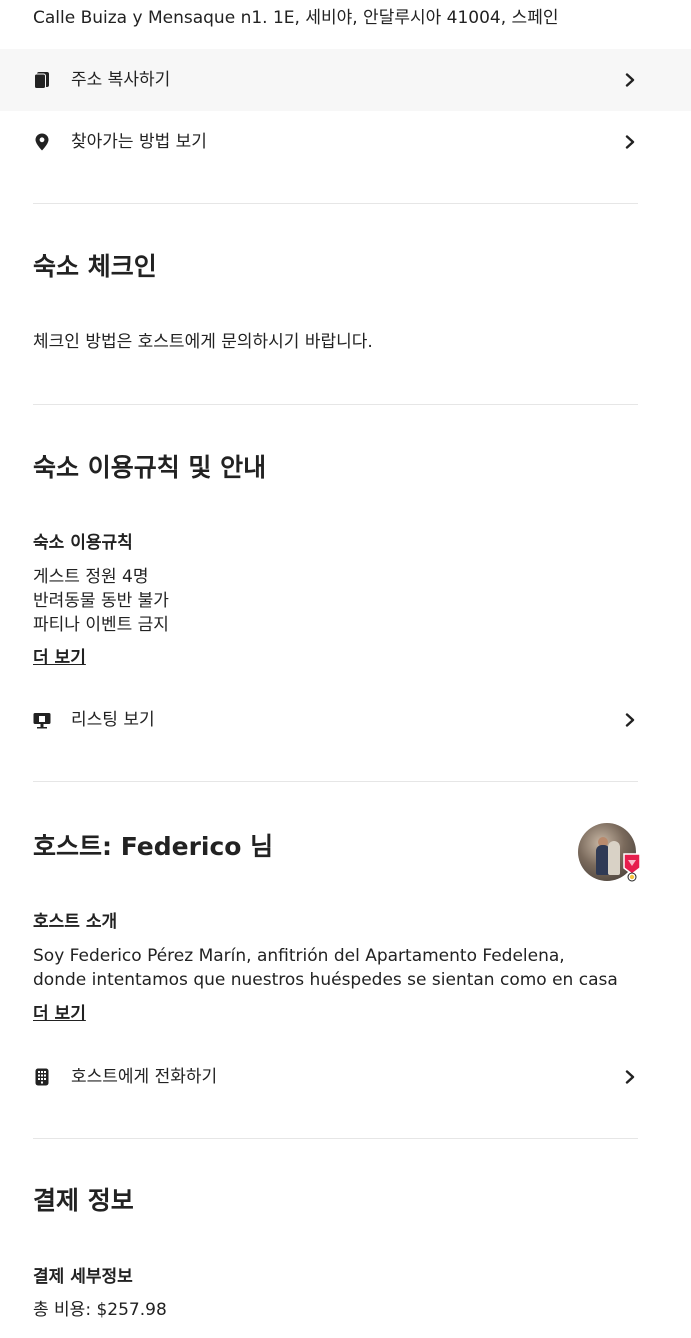  What do you see at coordinates (101, 625) in the screenshot?
I see `rule-item: 파티나 이벤트 금지` at bounding box center [101, 625].